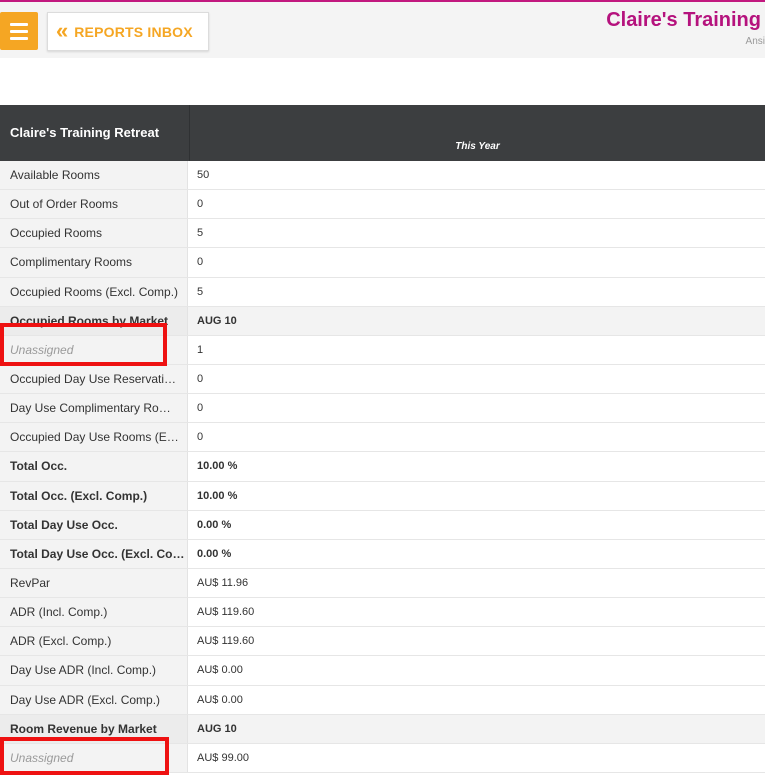  Describe the element at coordinates (189, 133) in the screenshot. I see `header-divider` at that location.